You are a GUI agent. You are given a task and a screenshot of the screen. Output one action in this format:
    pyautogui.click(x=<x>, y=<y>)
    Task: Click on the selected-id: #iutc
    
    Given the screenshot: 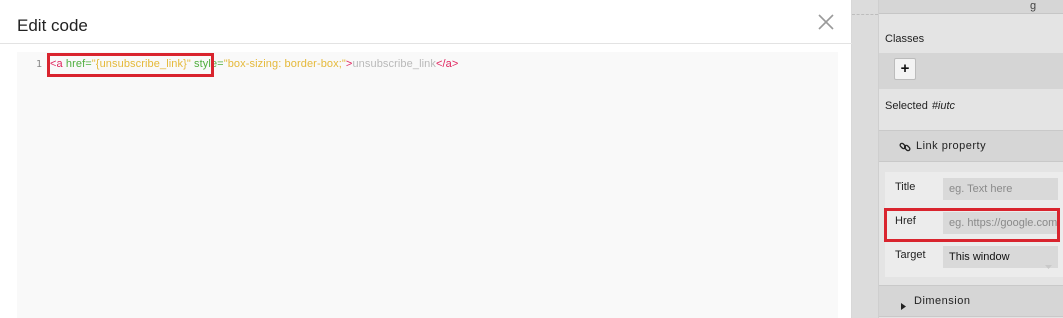 What is the action you would take?
    pyautogui.click(x=943, y=106)
    